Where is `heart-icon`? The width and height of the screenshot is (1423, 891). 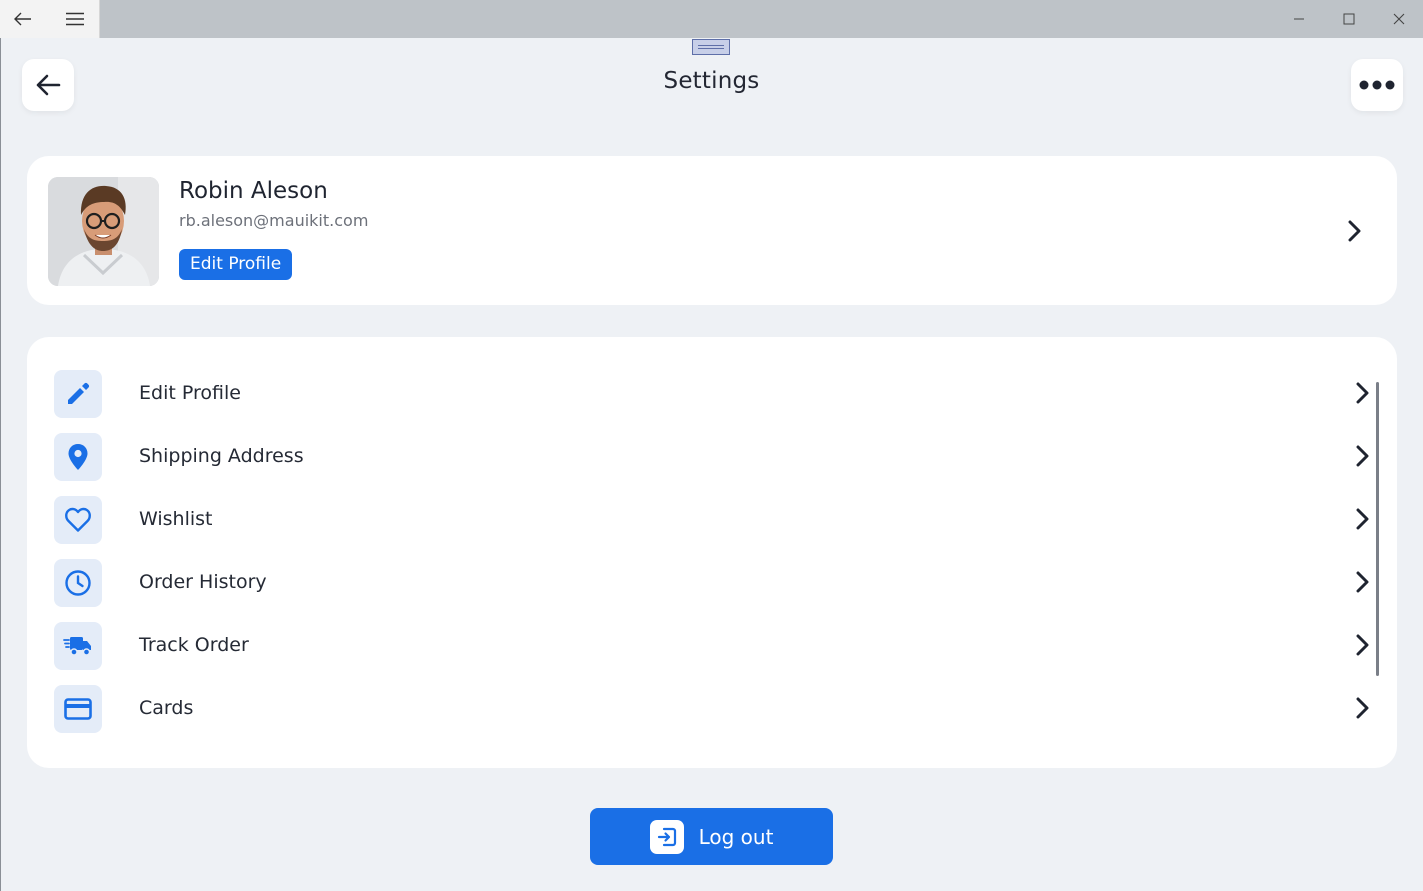 heart-icon is located at coordinates (78, 519).